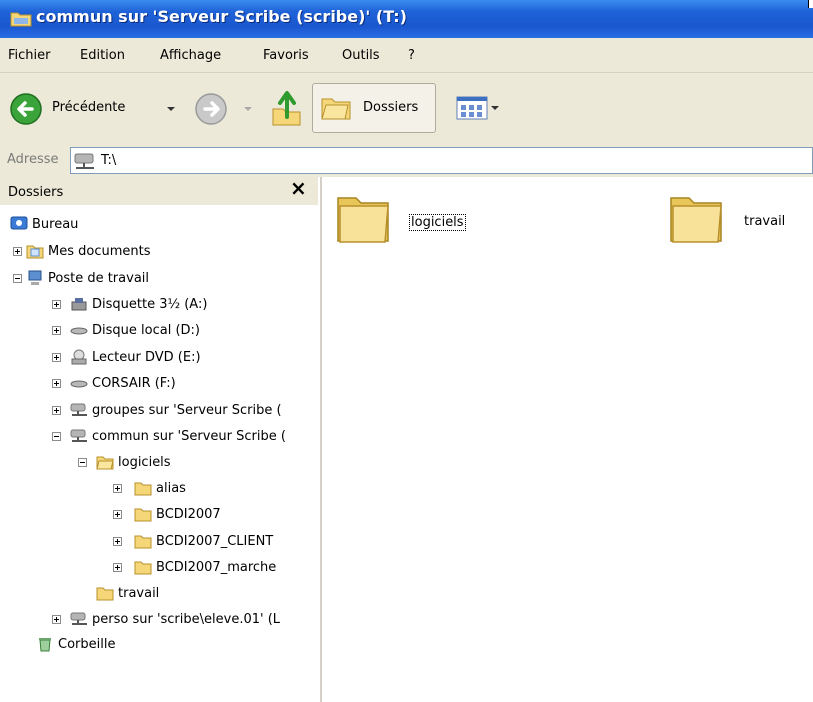 The image size is (813, 702). What do you see at coordinates (336, 109) in the screenshot?
I see `folders-icon` at bounding box center [336, 109].